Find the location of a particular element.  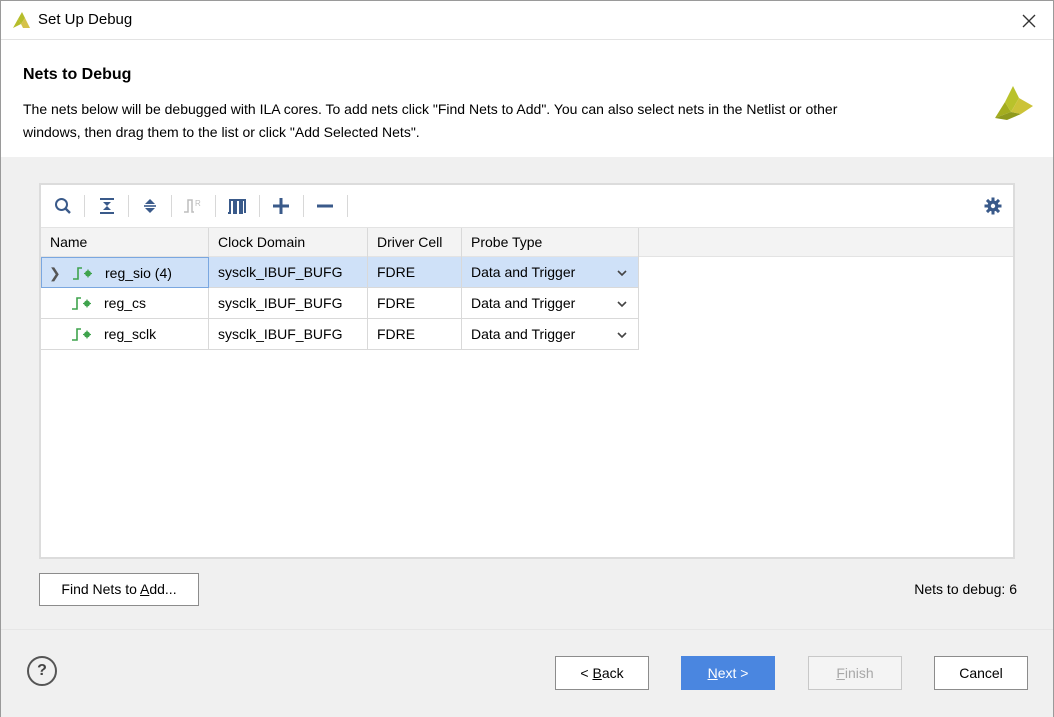

title-bar: Set Up Debug is located at coordinates (527, 20).